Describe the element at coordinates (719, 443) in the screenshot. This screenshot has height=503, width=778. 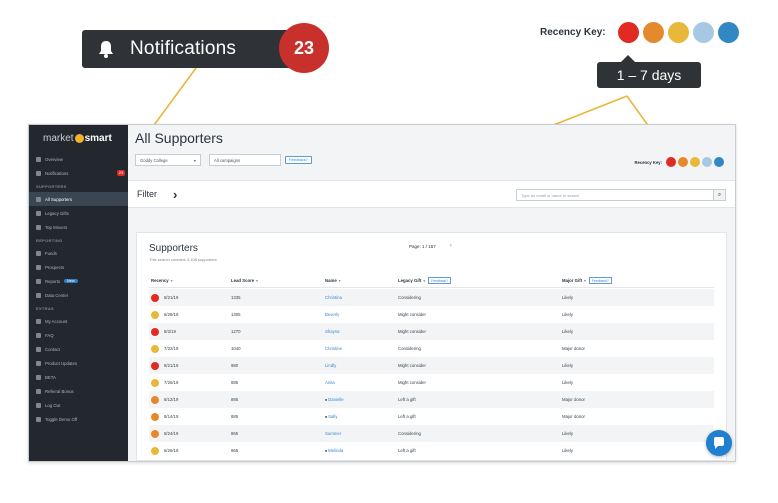
I see `chat-button` at that location.